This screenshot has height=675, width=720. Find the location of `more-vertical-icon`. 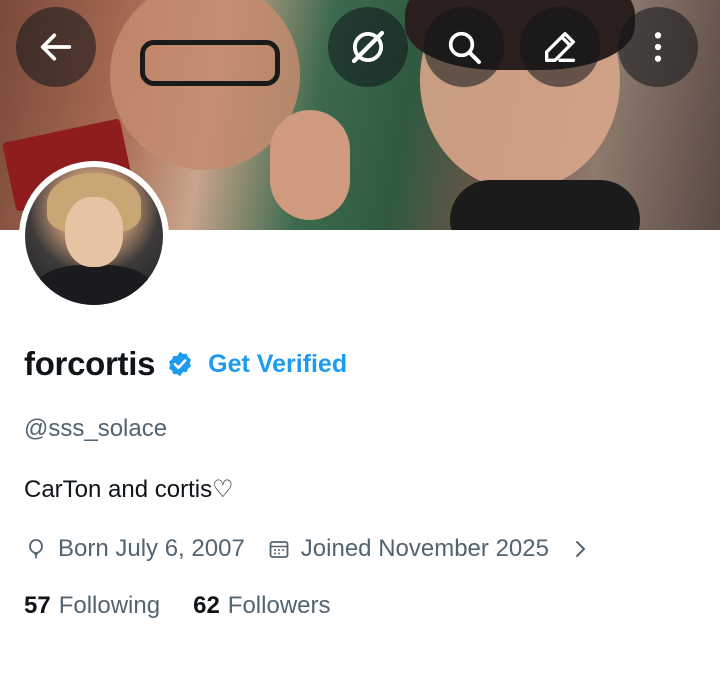

more-vertical-icon is located at coordinates (658, 47).